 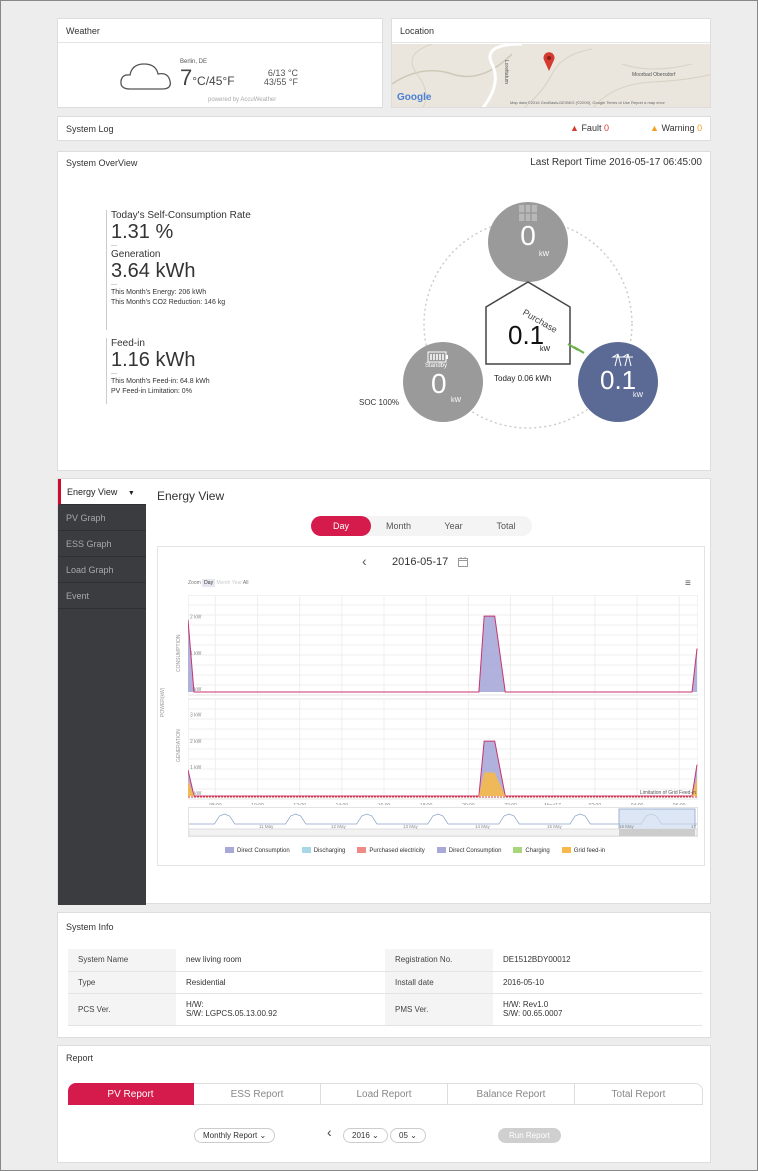 I want to click on report-type-select: Monthly Report ⌄, so click(x=235, y=1135).